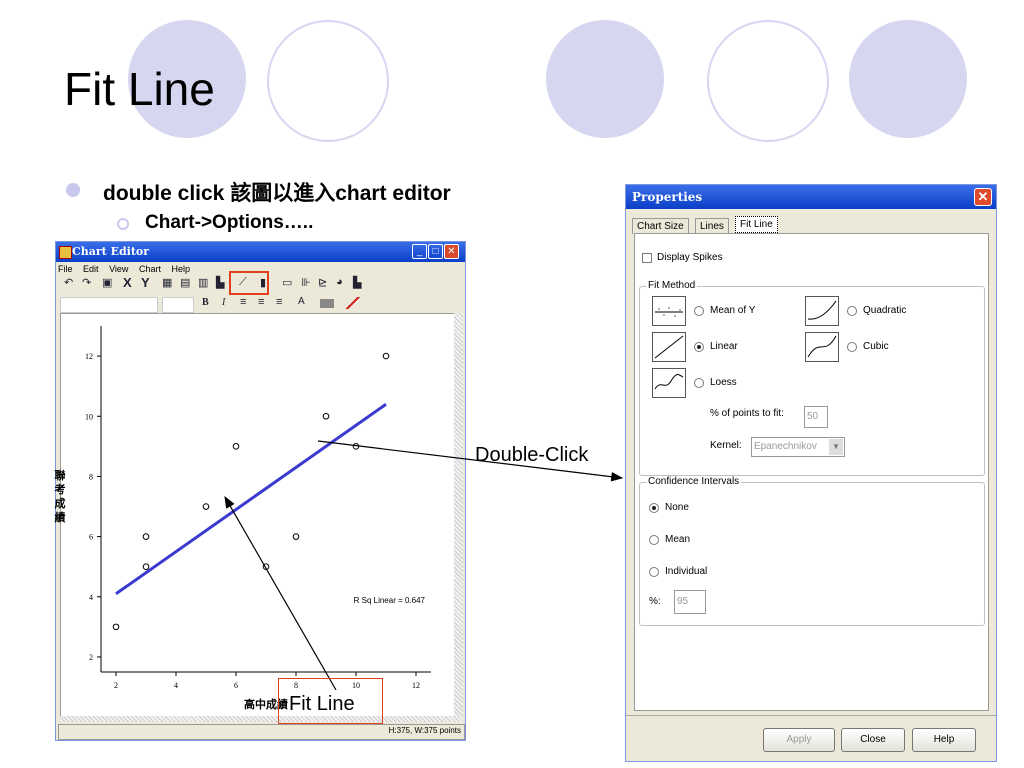  I want to click on align-left-icon: ≡, so click(243, 302).